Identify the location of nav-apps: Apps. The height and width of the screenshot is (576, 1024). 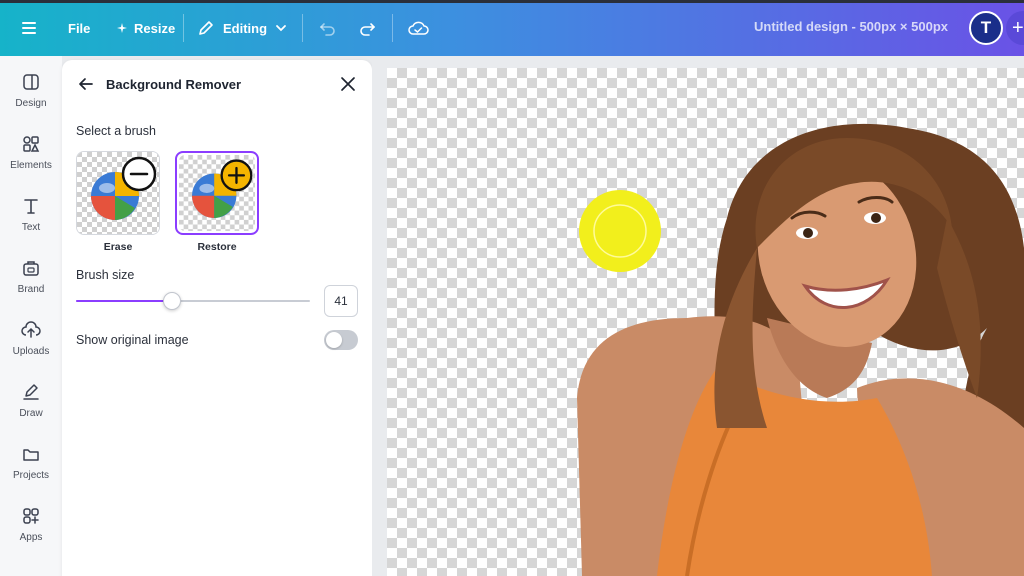
(31, 533).